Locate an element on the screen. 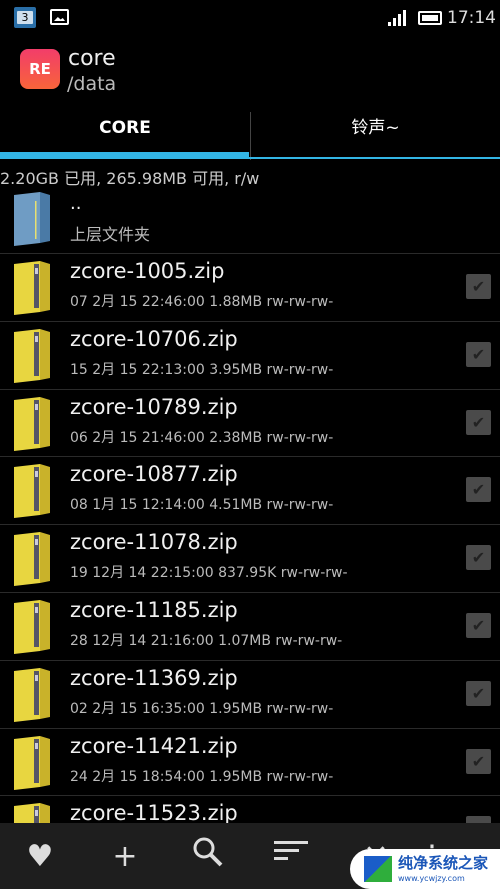  calendar-day: 3 is located at coordinates (25, 17).